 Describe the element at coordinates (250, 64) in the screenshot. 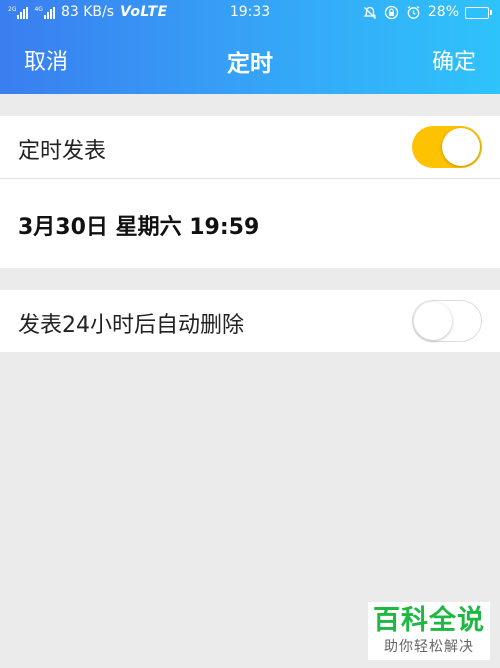

I see `page-title: 定时` at that location.